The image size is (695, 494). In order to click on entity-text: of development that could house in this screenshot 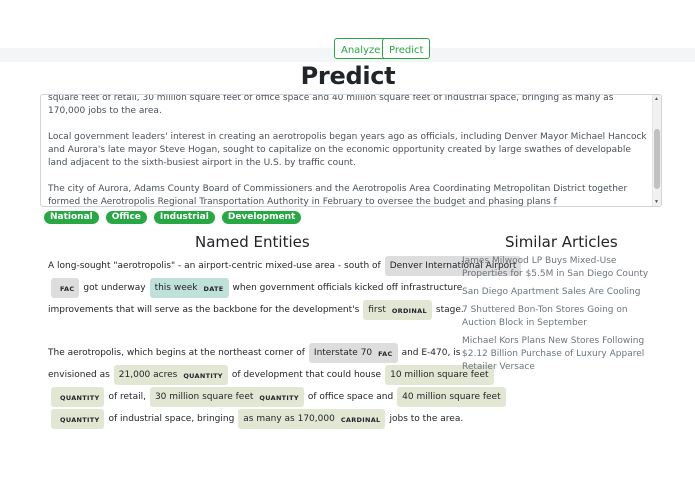, I will do `click(306, 375)`.